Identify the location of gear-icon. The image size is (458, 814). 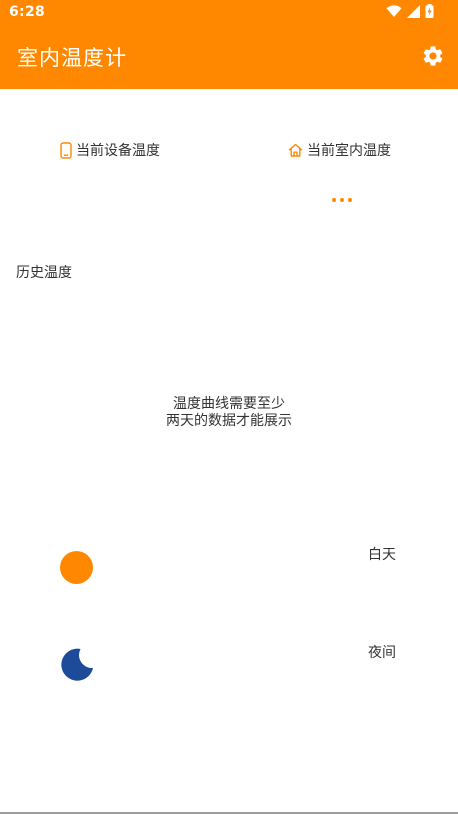
(433, 59).